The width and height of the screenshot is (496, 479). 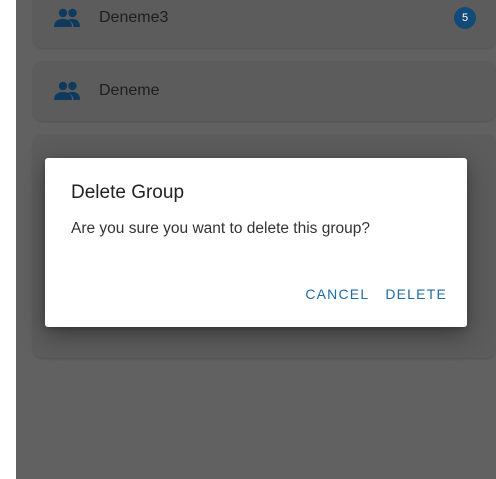 I want to click on group-card: Deneme3 5, so click(x=264, y=24).